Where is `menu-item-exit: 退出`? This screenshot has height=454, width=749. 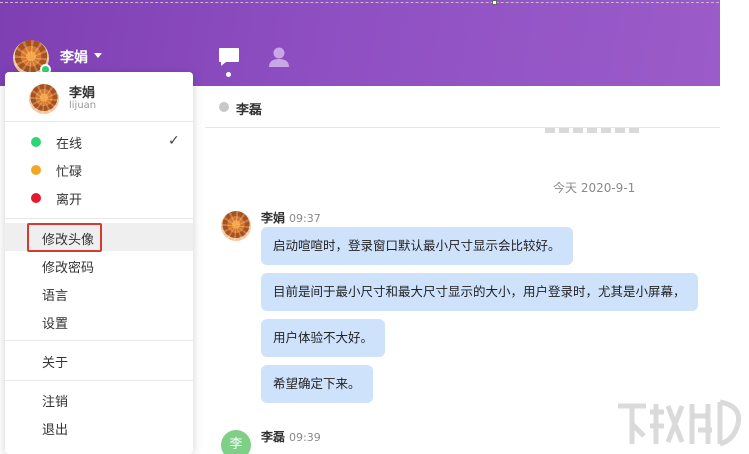 menu-item-exit: 退出 is located at coordinates (99, 427).